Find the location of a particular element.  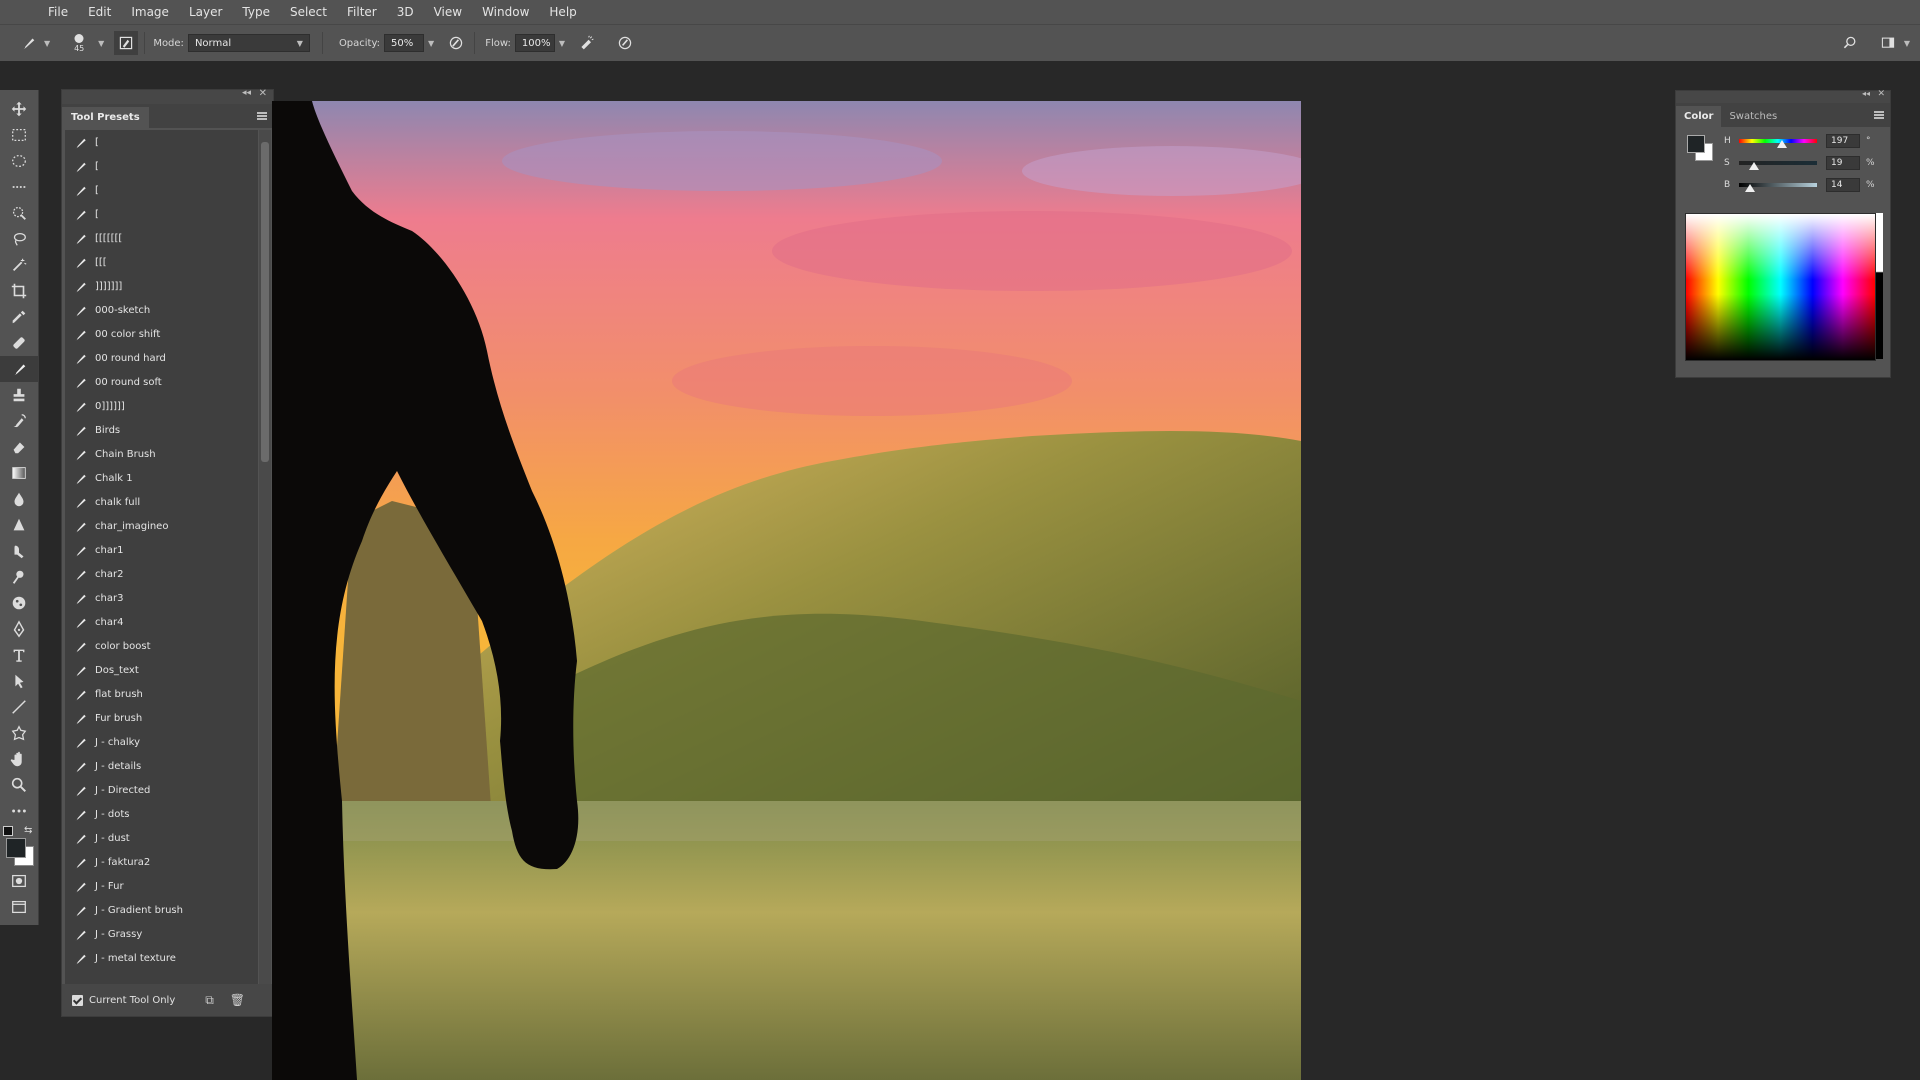

menu-layer: Layer is located at coordinates (205, 12).